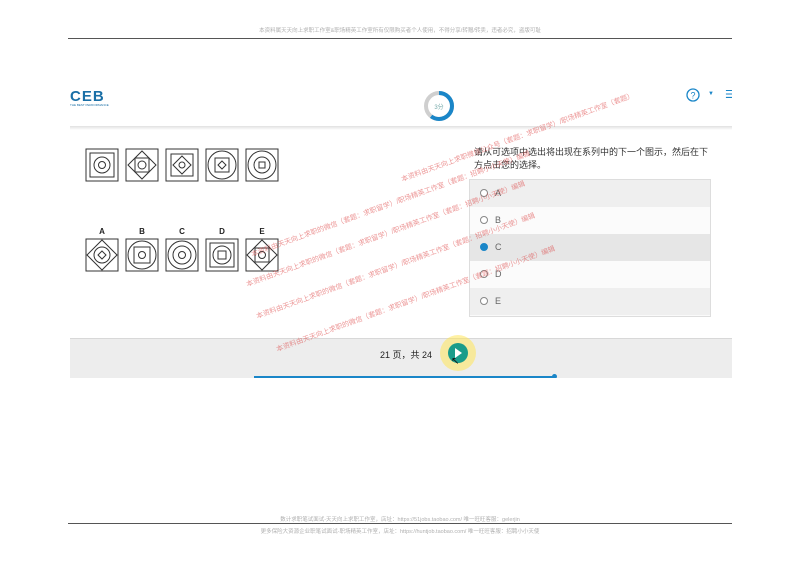 The image size is (800, 566). I want to click on logo-tagline: THE BEST PERFORMANCE, so click(89, 105).